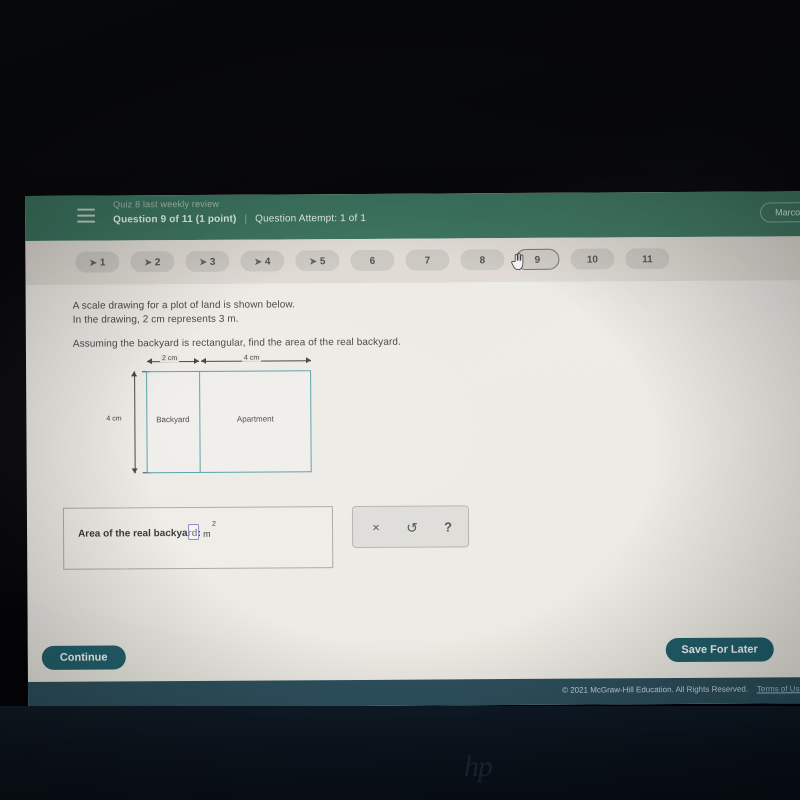  I want to click on question-pill-label: 11, so click(647, 260).